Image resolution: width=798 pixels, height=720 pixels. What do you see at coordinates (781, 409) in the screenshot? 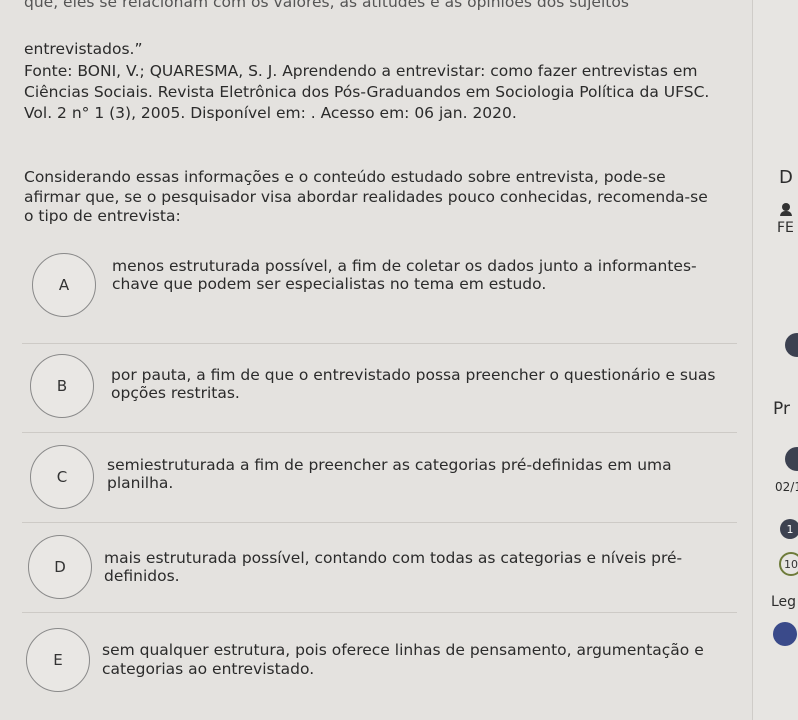
I see `sidebar-pr-label: Pr` at bounding box center [781, 409].